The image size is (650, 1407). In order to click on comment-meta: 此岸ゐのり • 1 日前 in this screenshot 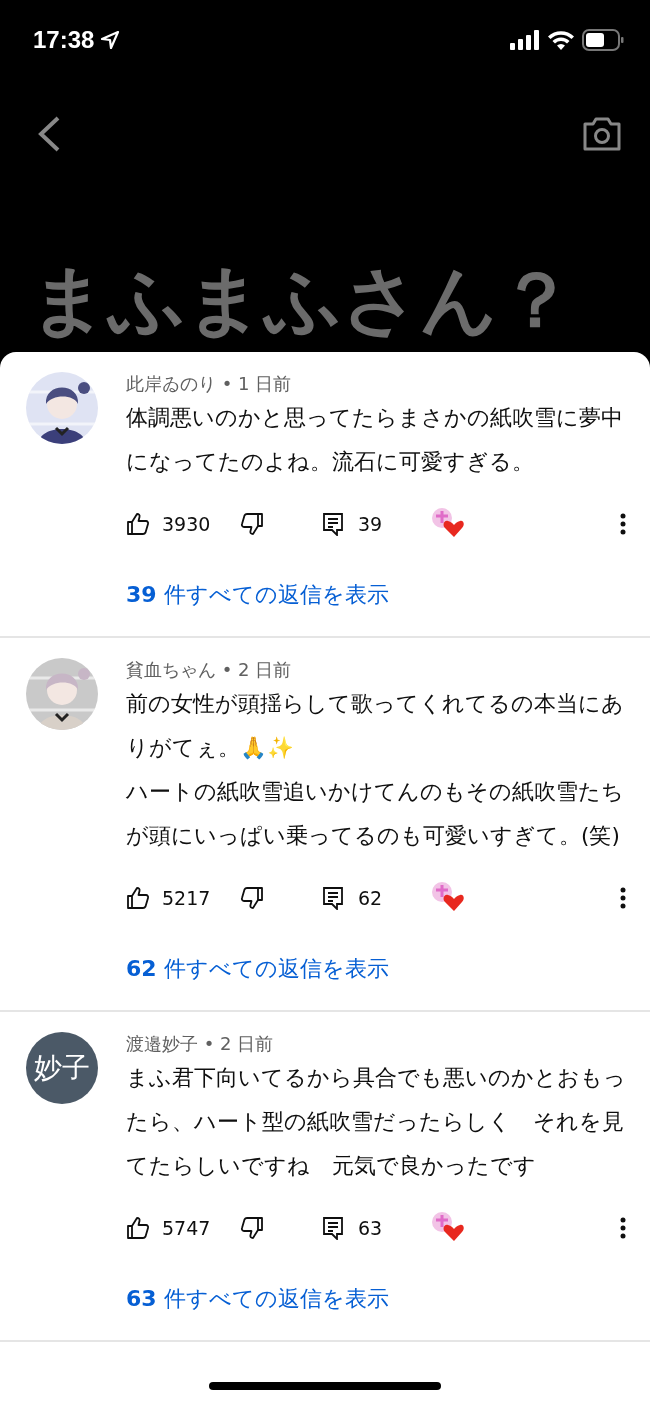, I will do `click(209, 384)`.